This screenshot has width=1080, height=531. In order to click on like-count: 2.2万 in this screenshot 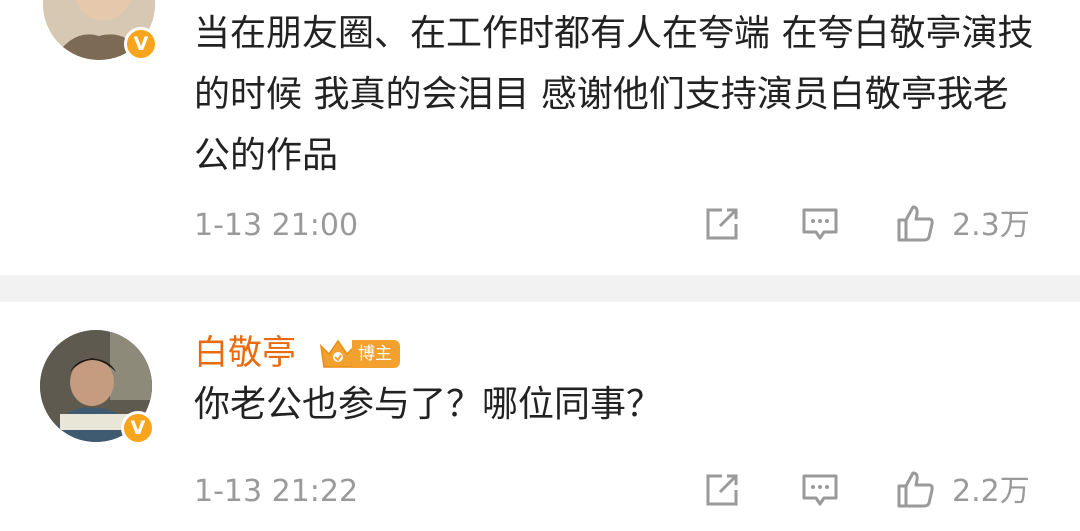, I will do `click(991, 491)`.